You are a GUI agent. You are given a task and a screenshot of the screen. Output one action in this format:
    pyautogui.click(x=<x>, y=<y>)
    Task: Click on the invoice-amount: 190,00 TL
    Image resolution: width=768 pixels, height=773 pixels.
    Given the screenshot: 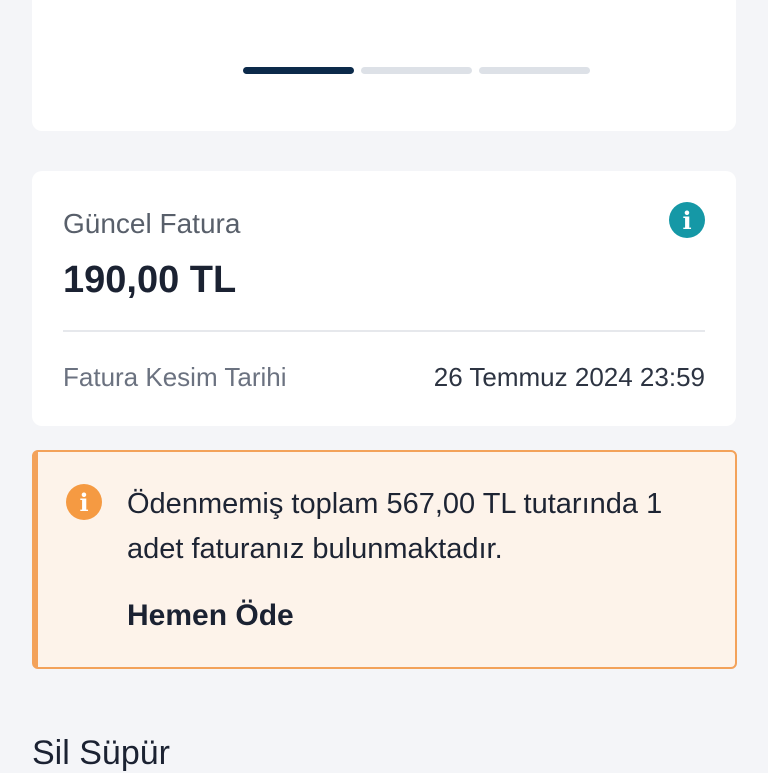 What is the action you would take?
    pyautogui.click(x=150, y=280)
    